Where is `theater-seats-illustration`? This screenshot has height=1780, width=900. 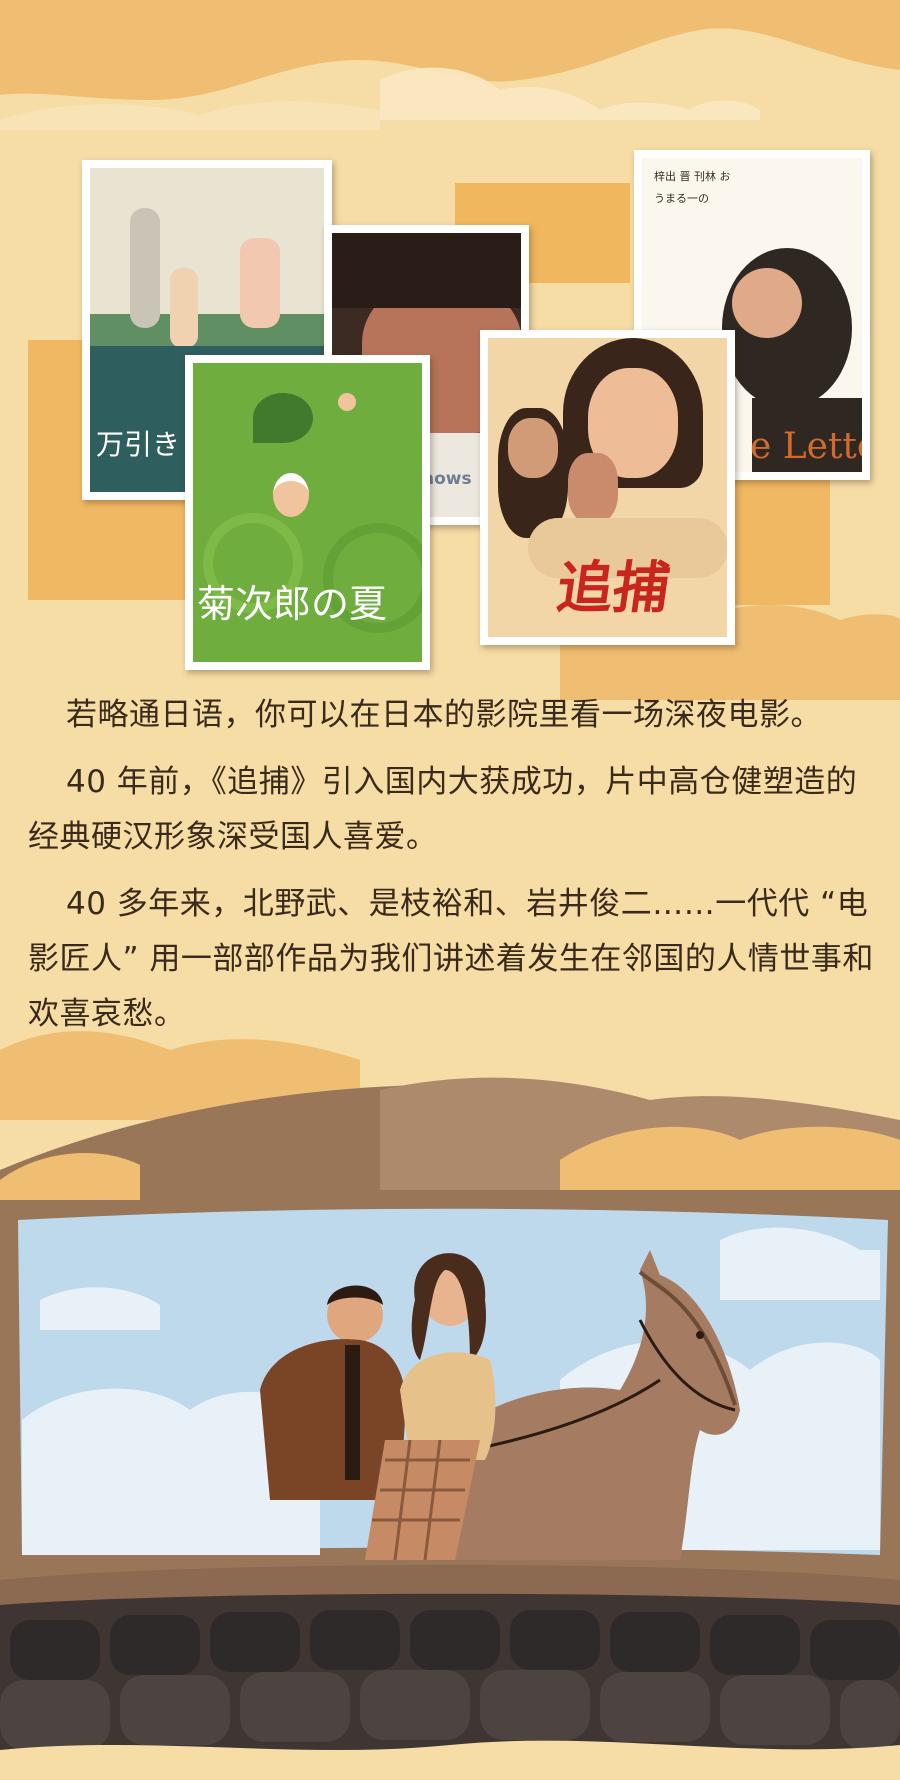 theater-seats-illustration is located at coordinates (450, 1686).